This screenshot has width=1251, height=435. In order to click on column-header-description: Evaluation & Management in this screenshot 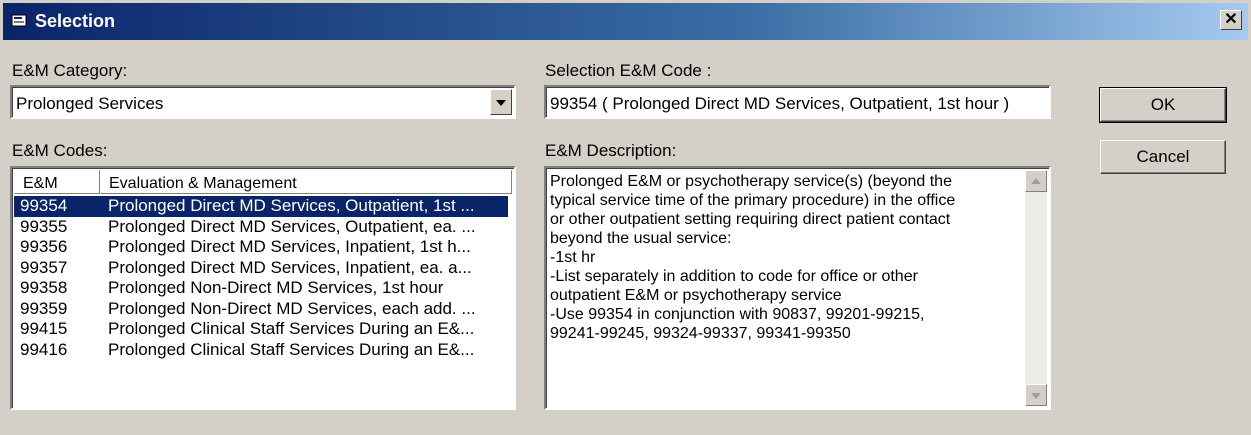, I will do `click(306, 182)`.